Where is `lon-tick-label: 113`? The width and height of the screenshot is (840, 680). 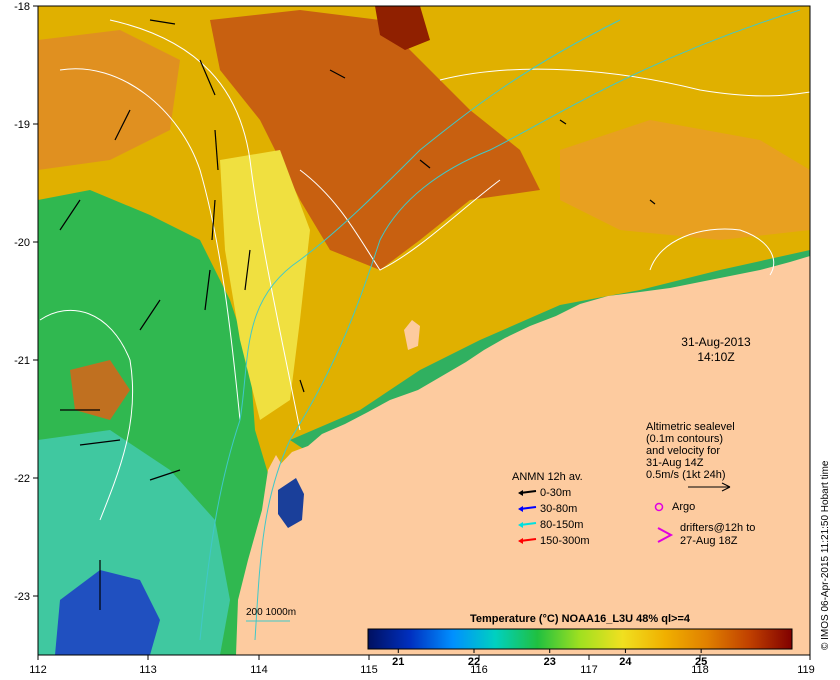 lon-tick-label: 113 is located at coordinates (148, 670).